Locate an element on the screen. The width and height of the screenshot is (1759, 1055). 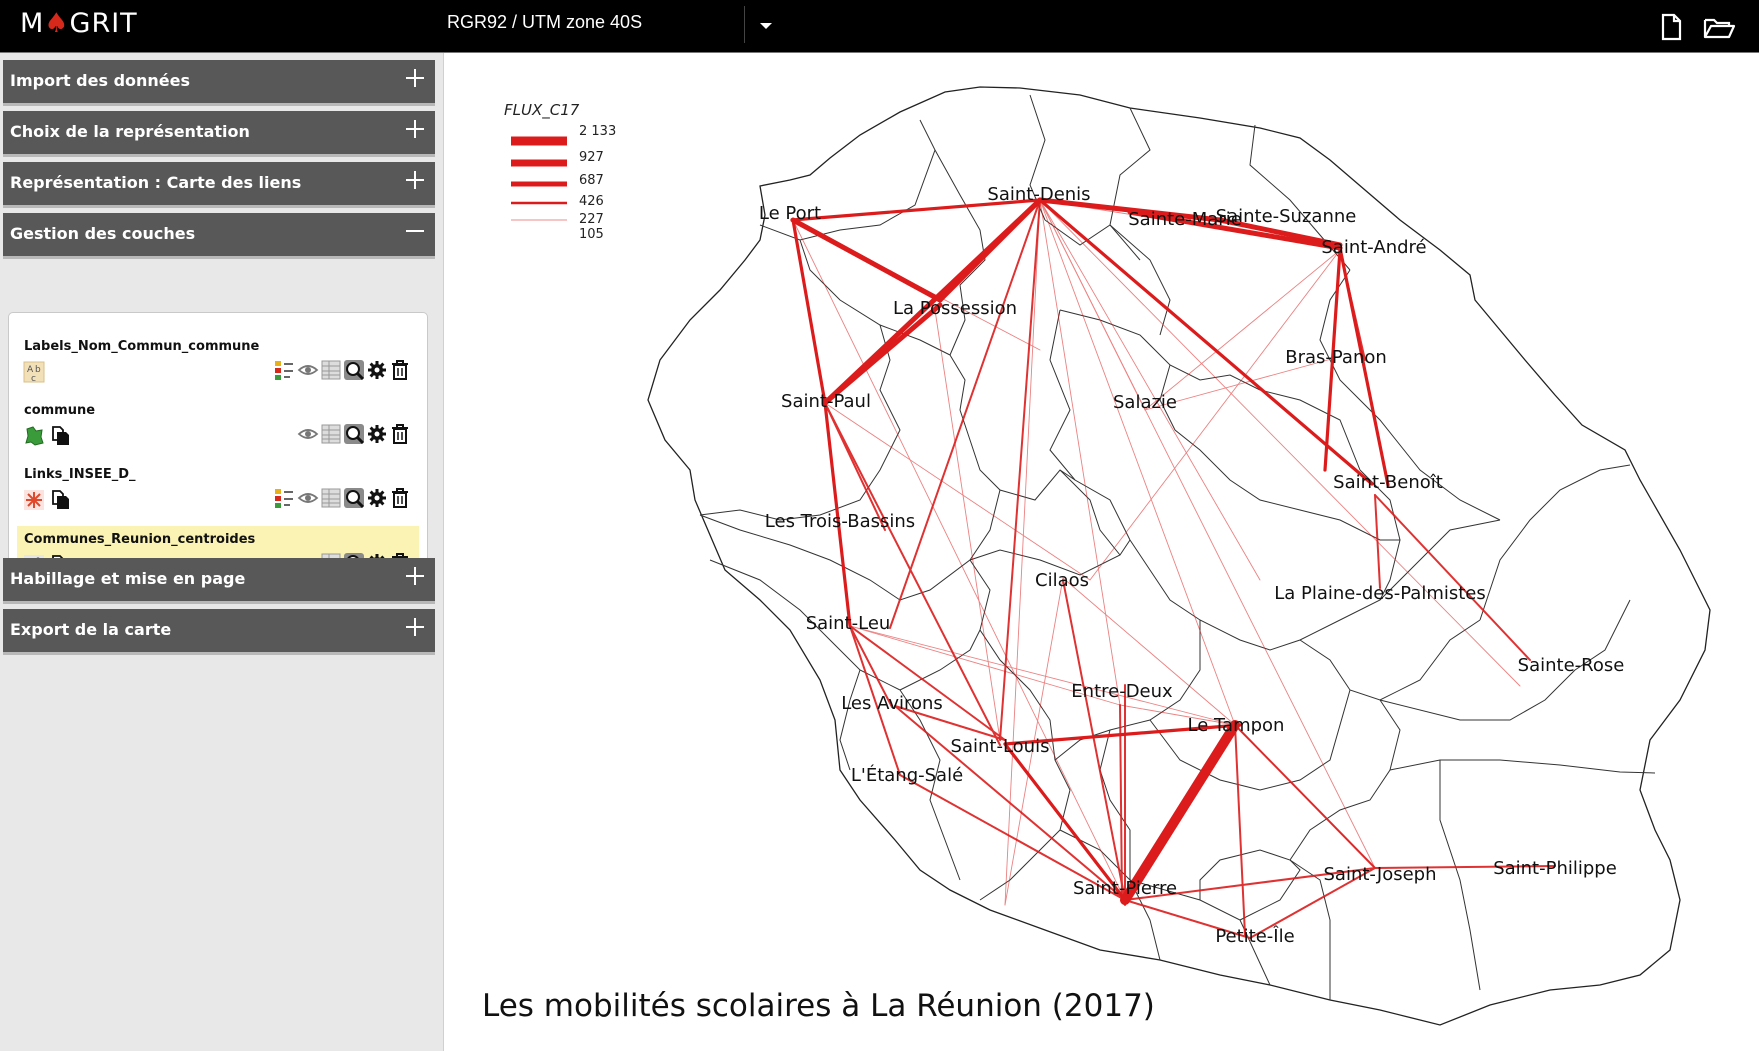
section-gestion-couches: Gestion des couches is located at coordinates (219, 236).